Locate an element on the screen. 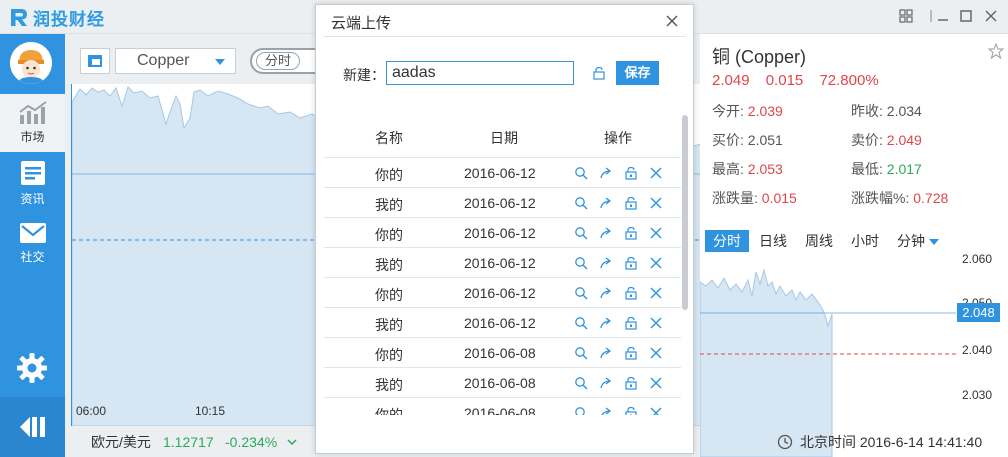 This screenshot has width=1008, height=457. tab-intraday: 分时 is located at coordinates (727, 241).